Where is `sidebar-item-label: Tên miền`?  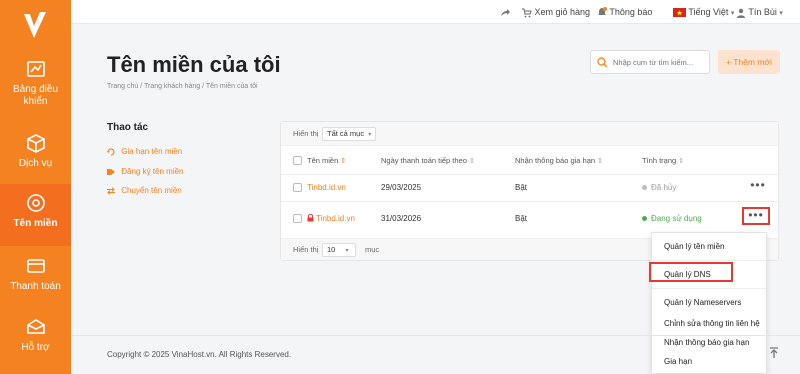 sidebar-item-label: Tên miền is located at coordinates (35, 223).